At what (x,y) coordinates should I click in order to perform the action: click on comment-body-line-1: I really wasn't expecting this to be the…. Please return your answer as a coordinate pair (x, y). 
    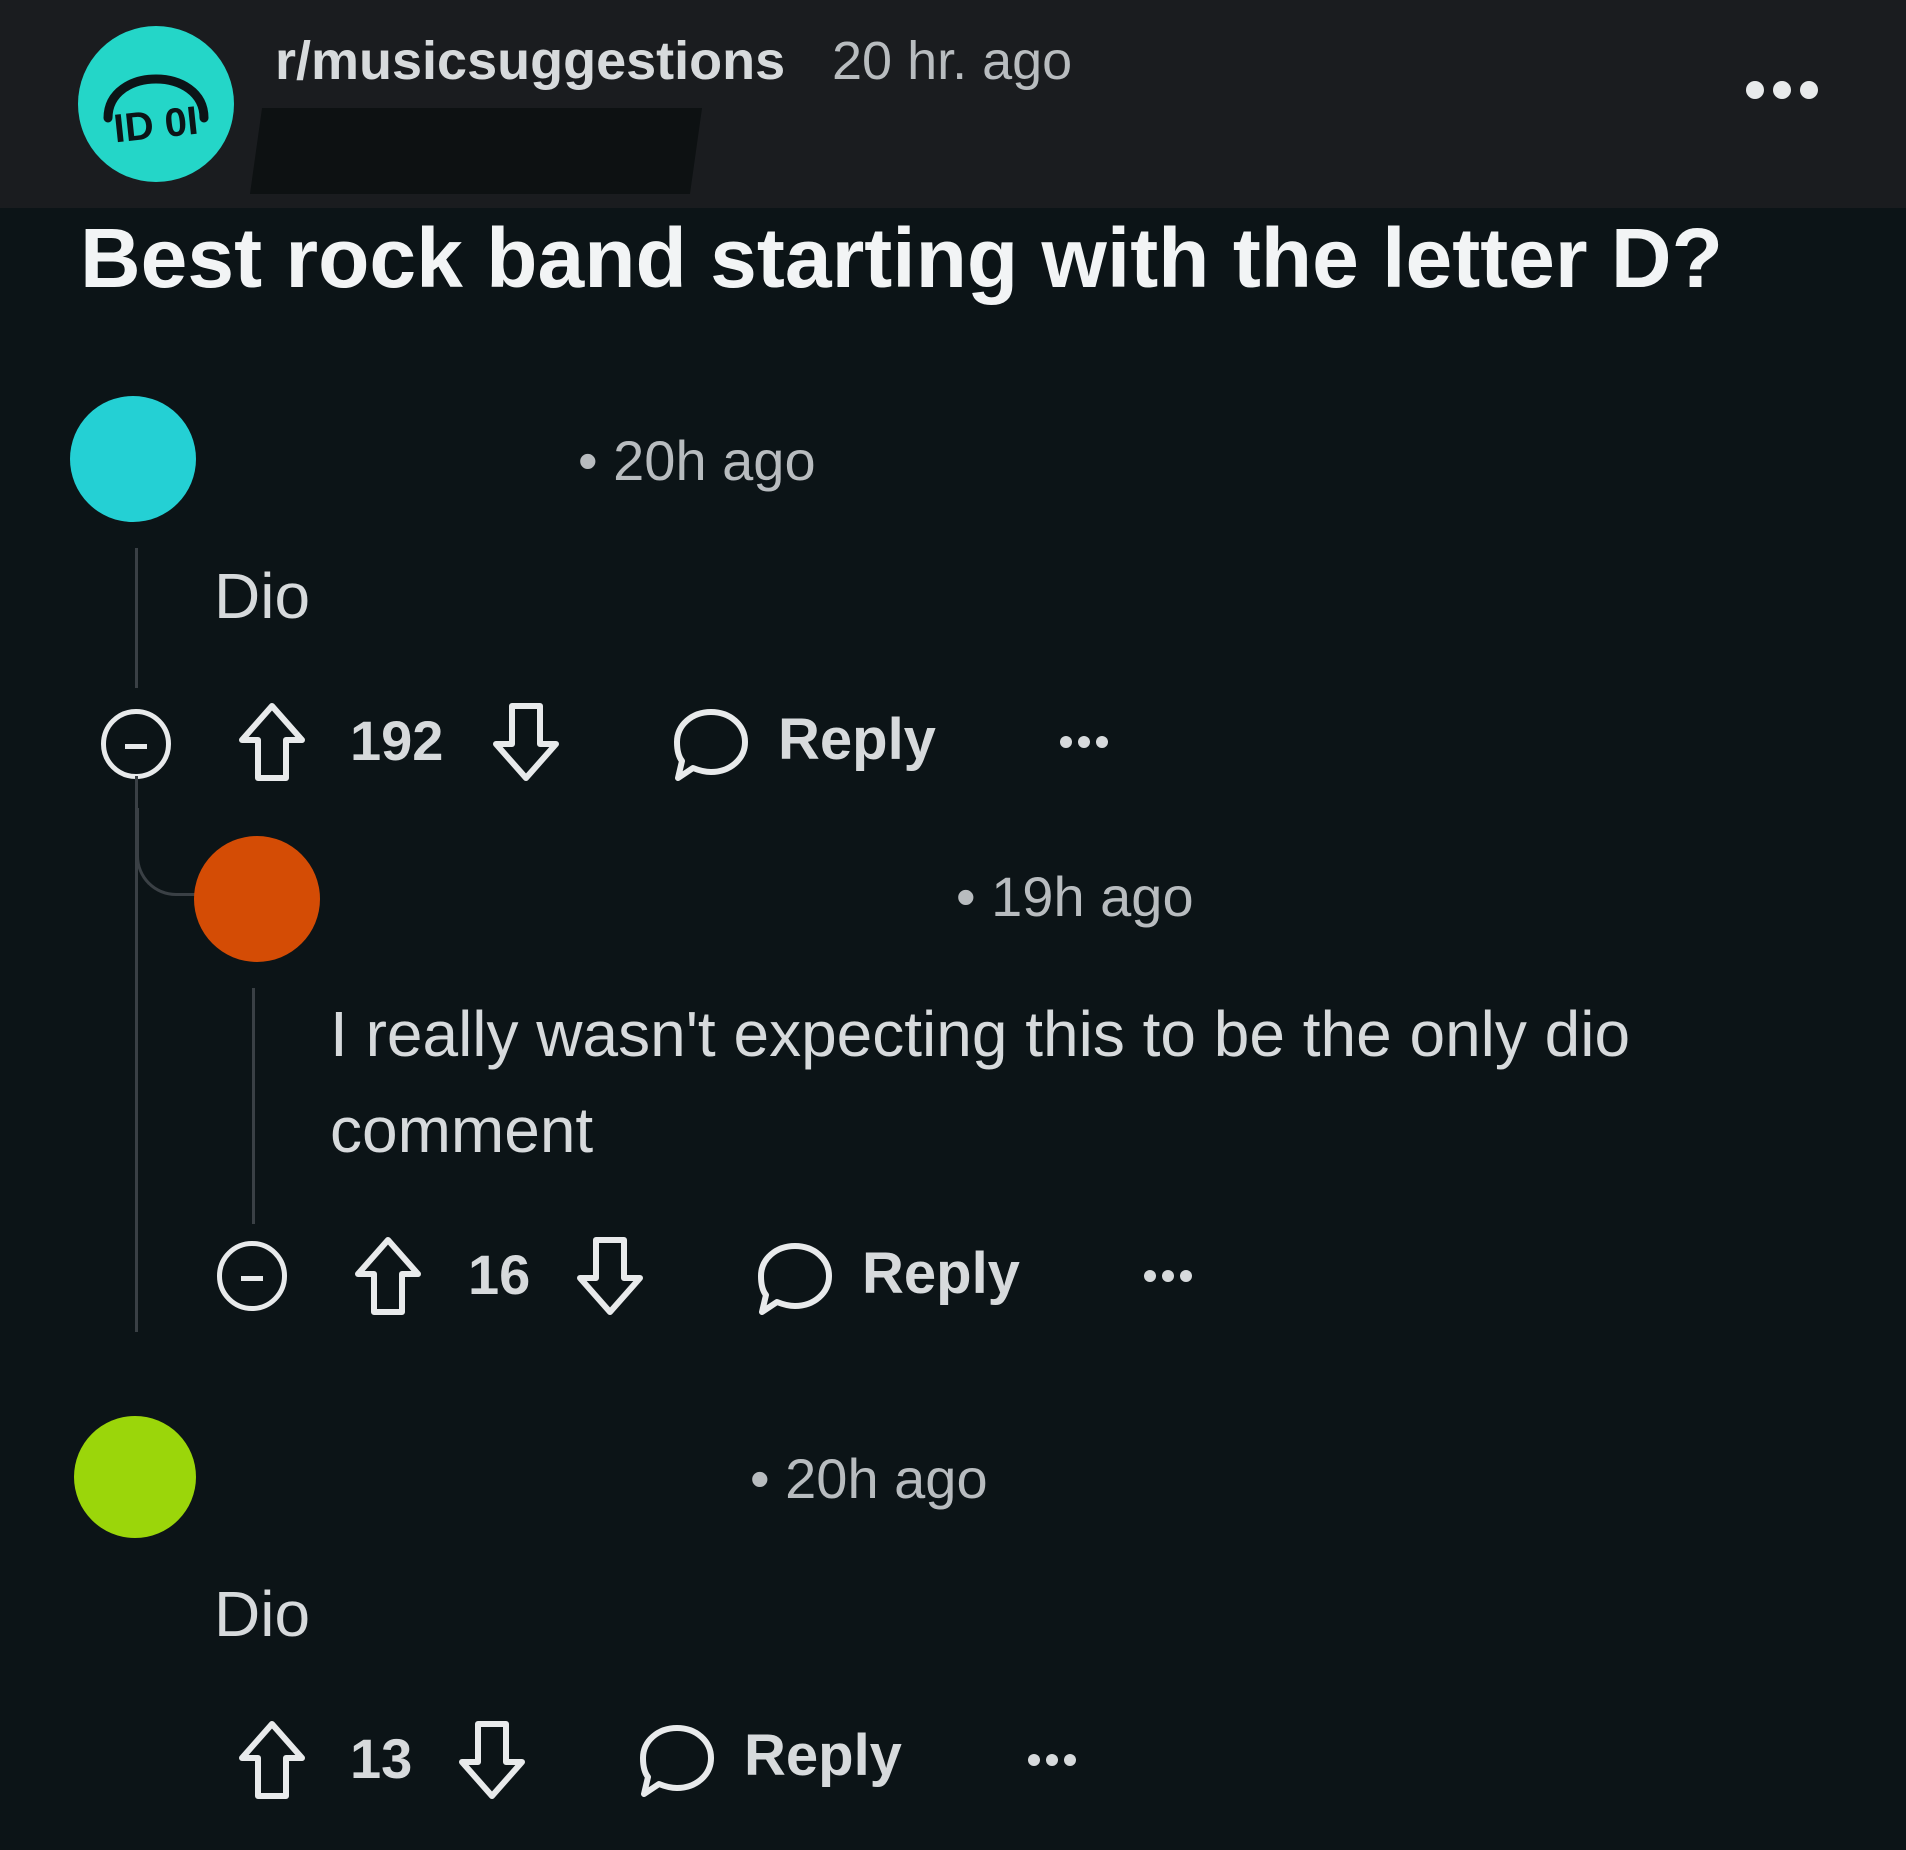
    Looking at the image, I should click on (980, 1034).